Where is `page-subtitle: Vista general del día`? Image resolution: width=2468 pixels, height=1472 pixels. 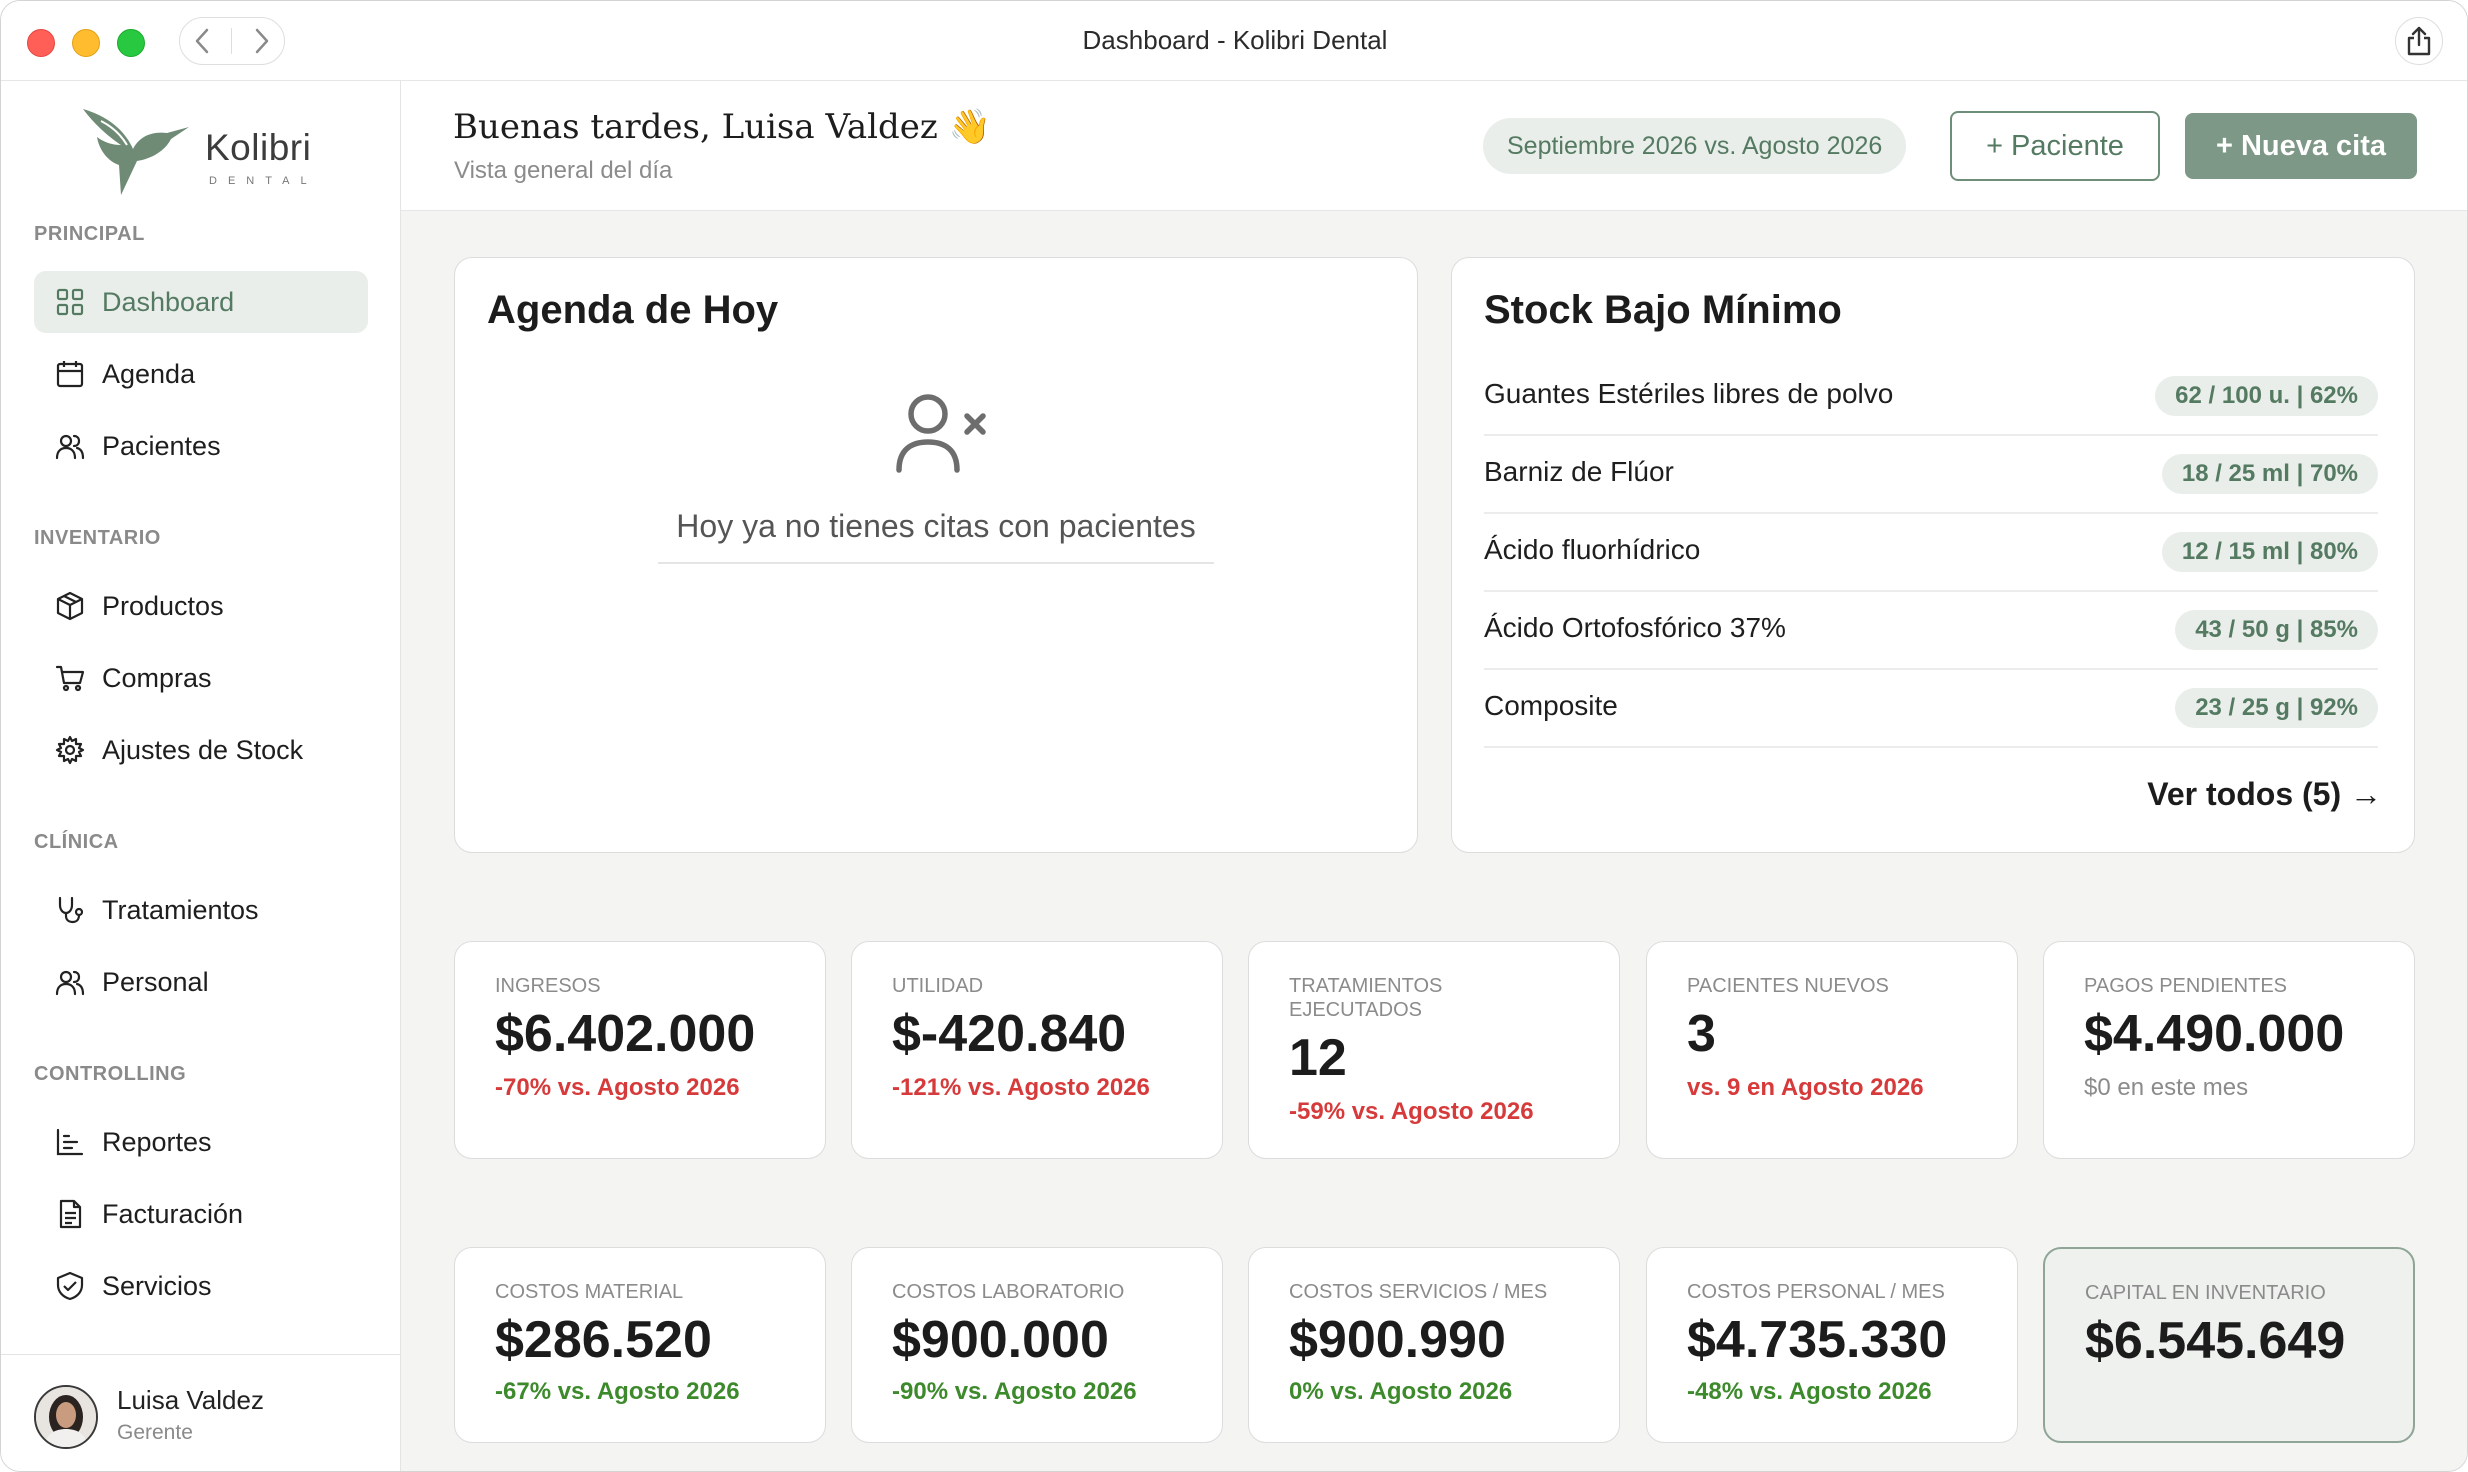
page-subtitle: Vista general del día is located at coordinates (563, 170).